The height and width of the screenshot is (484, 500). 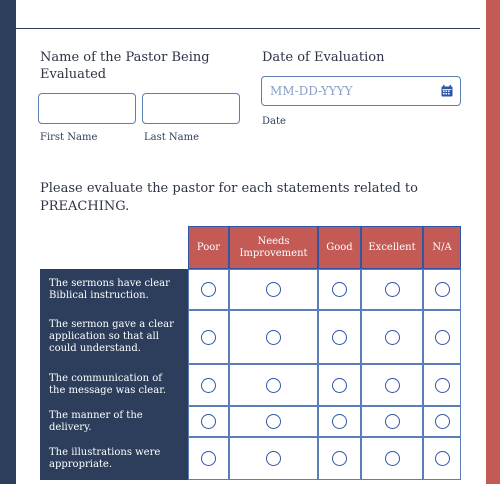 What do you see at coordinates (273, 247) in the screenshot?
I see `column-header-needs-improvement: Needs Improvement` at bounding box center [273, 247].